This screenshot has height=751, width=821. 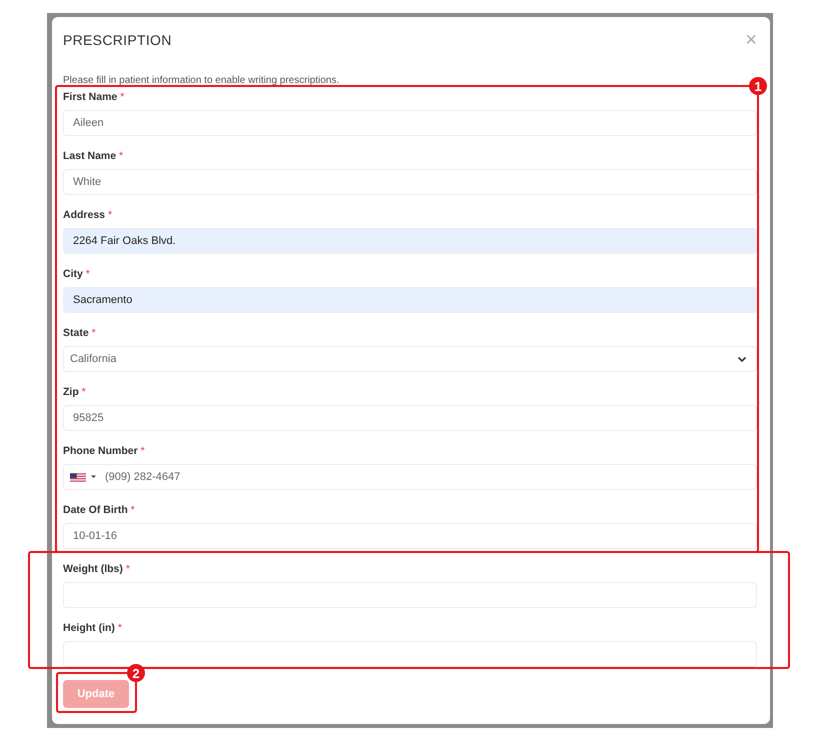 I want to click on callout-badge: 2, so click(x=136, y=673).